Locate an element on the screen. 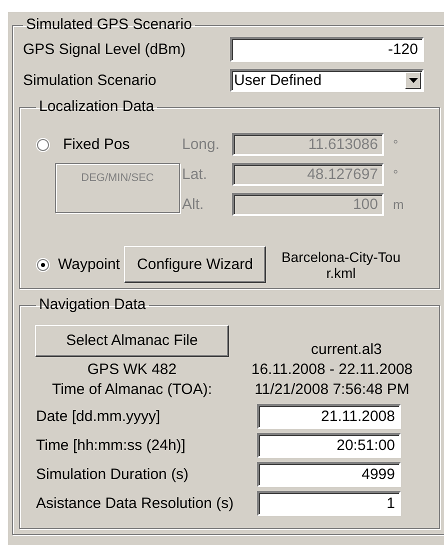  file-name: current.al3 is located at coordinates (346, 349).